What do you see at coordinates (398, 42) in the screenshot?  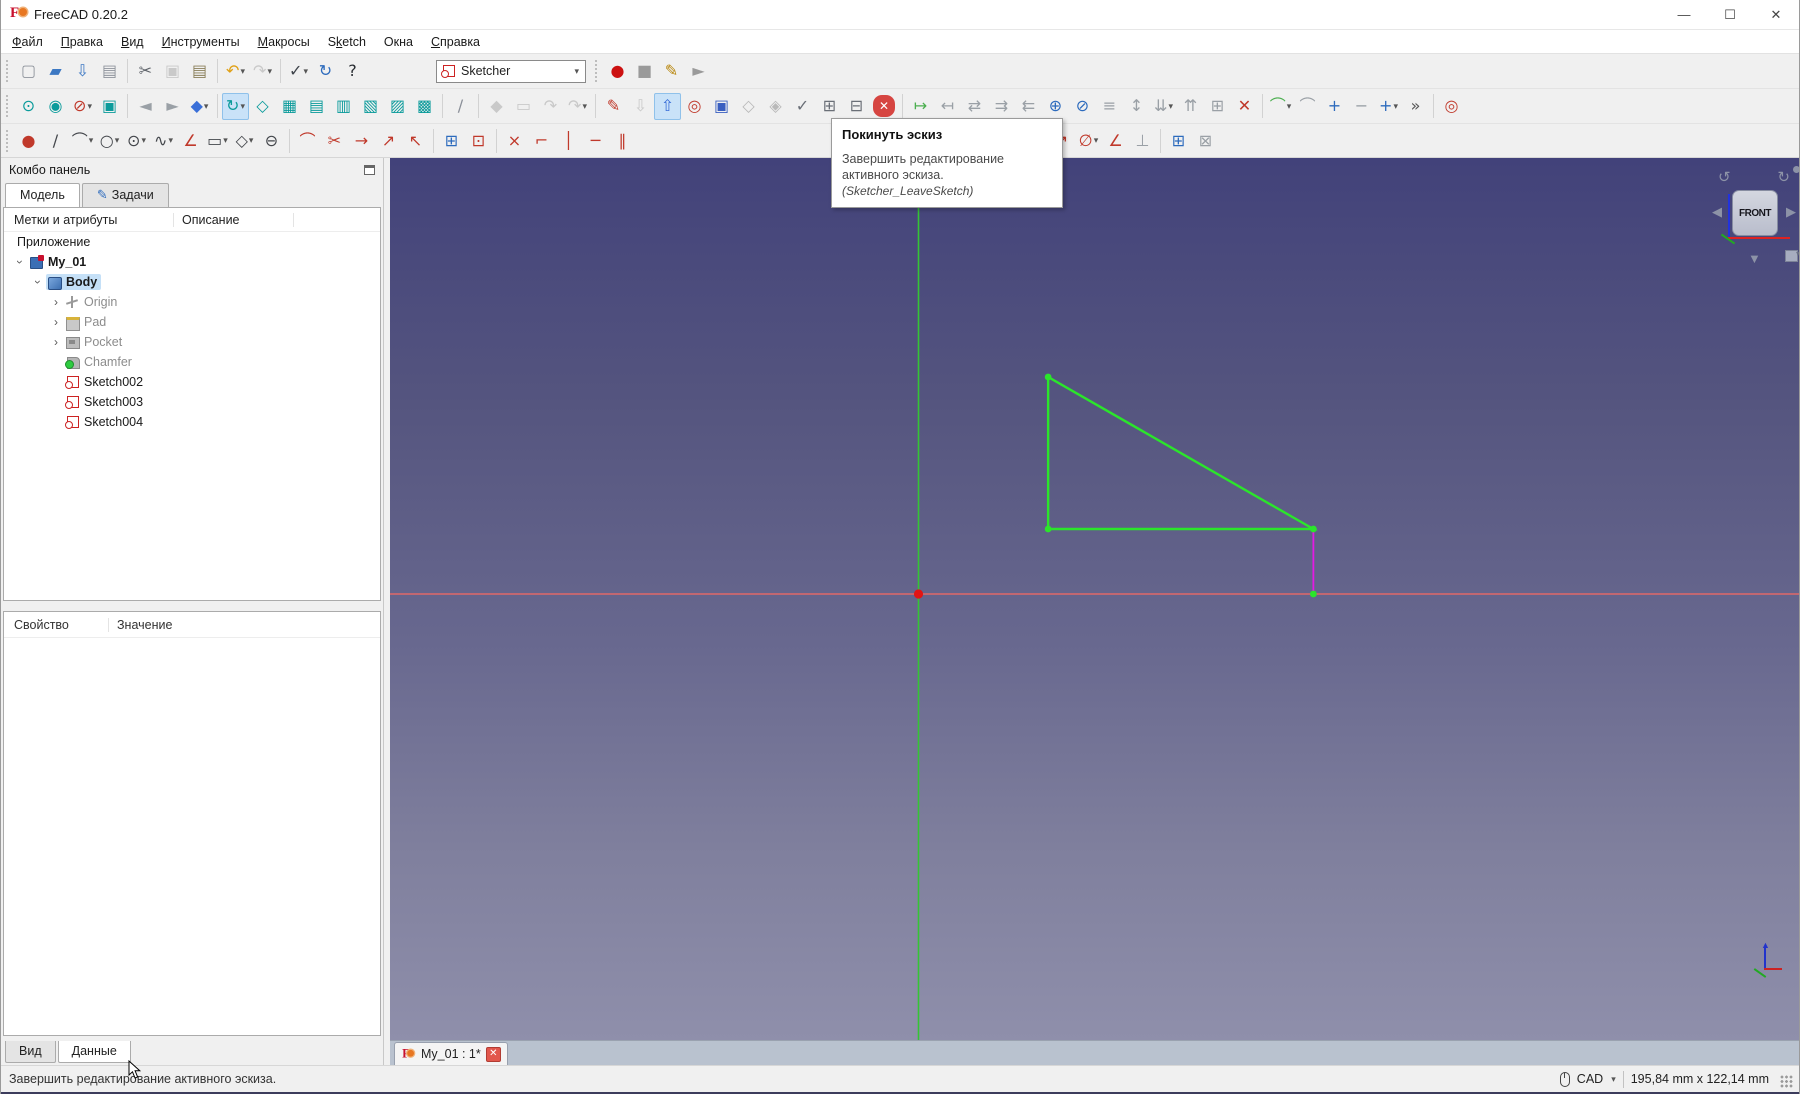 I see `menu-item-windows: Окна` at bounding box center [398, 42].